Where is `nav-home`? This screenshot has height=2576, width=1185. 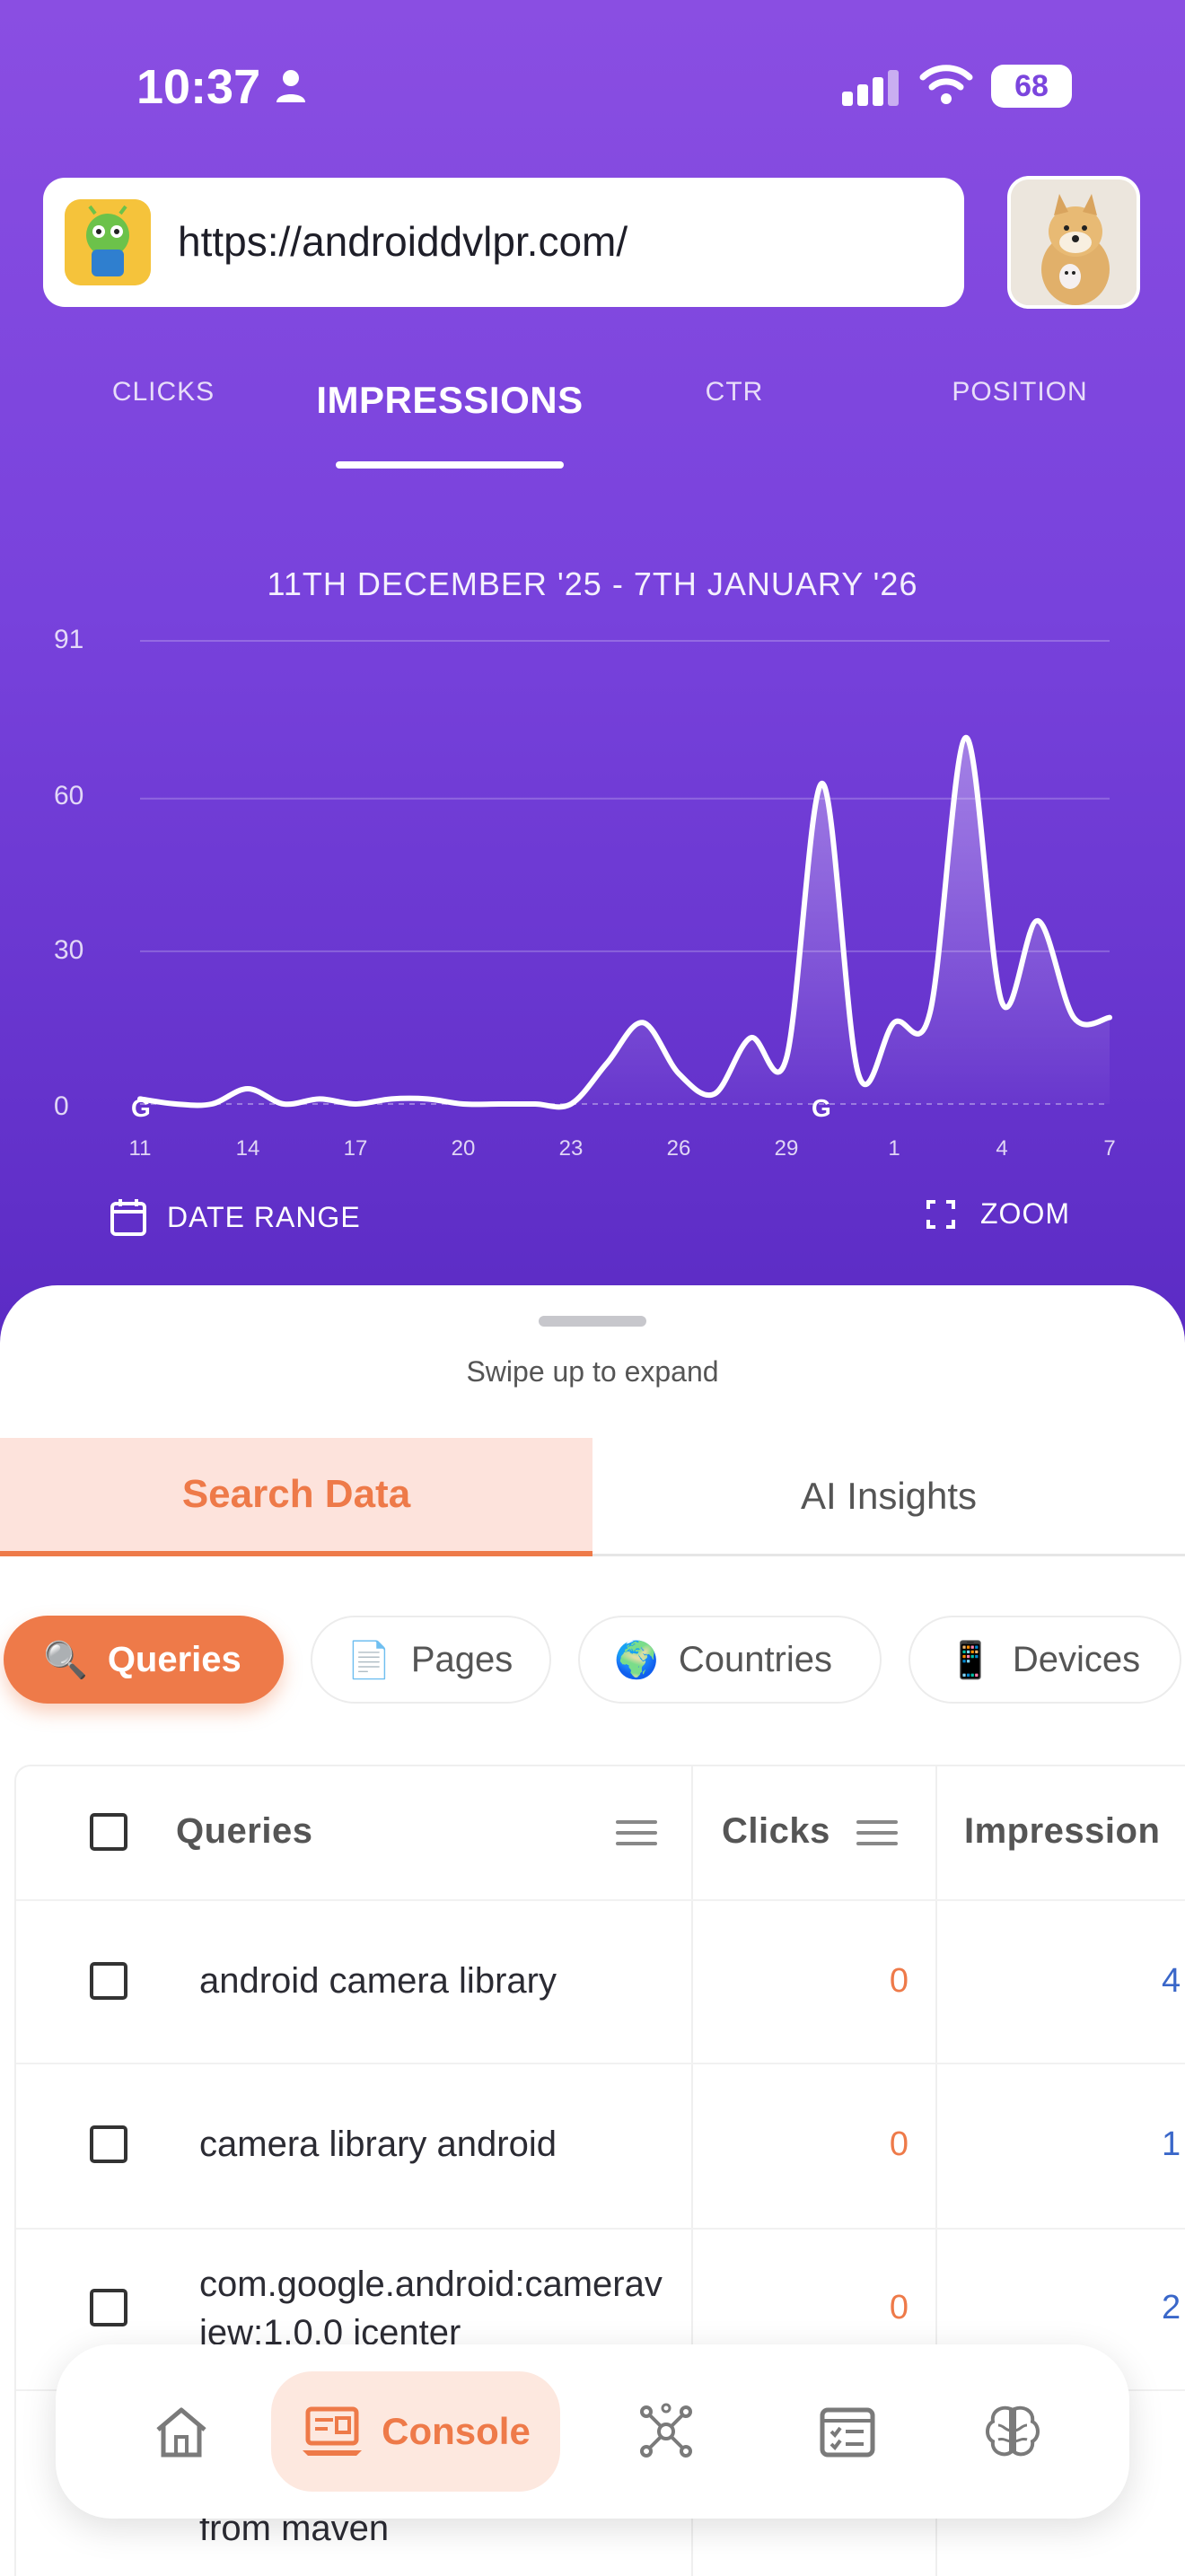
nav-home is located at coordinates (181, 2431).